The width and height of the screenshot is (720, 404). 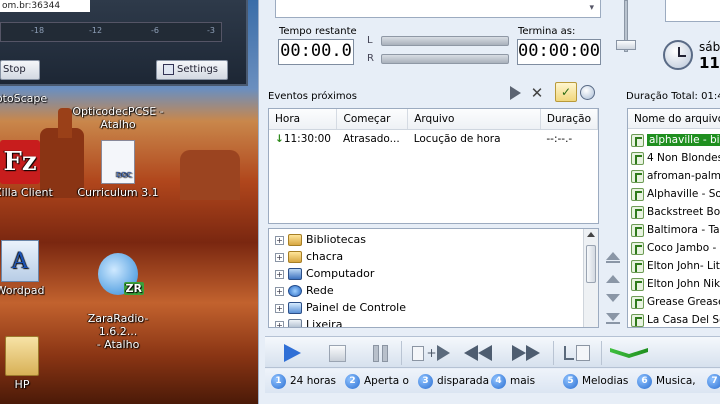 I want to click on volume-slider, so click(x=626, y=27).